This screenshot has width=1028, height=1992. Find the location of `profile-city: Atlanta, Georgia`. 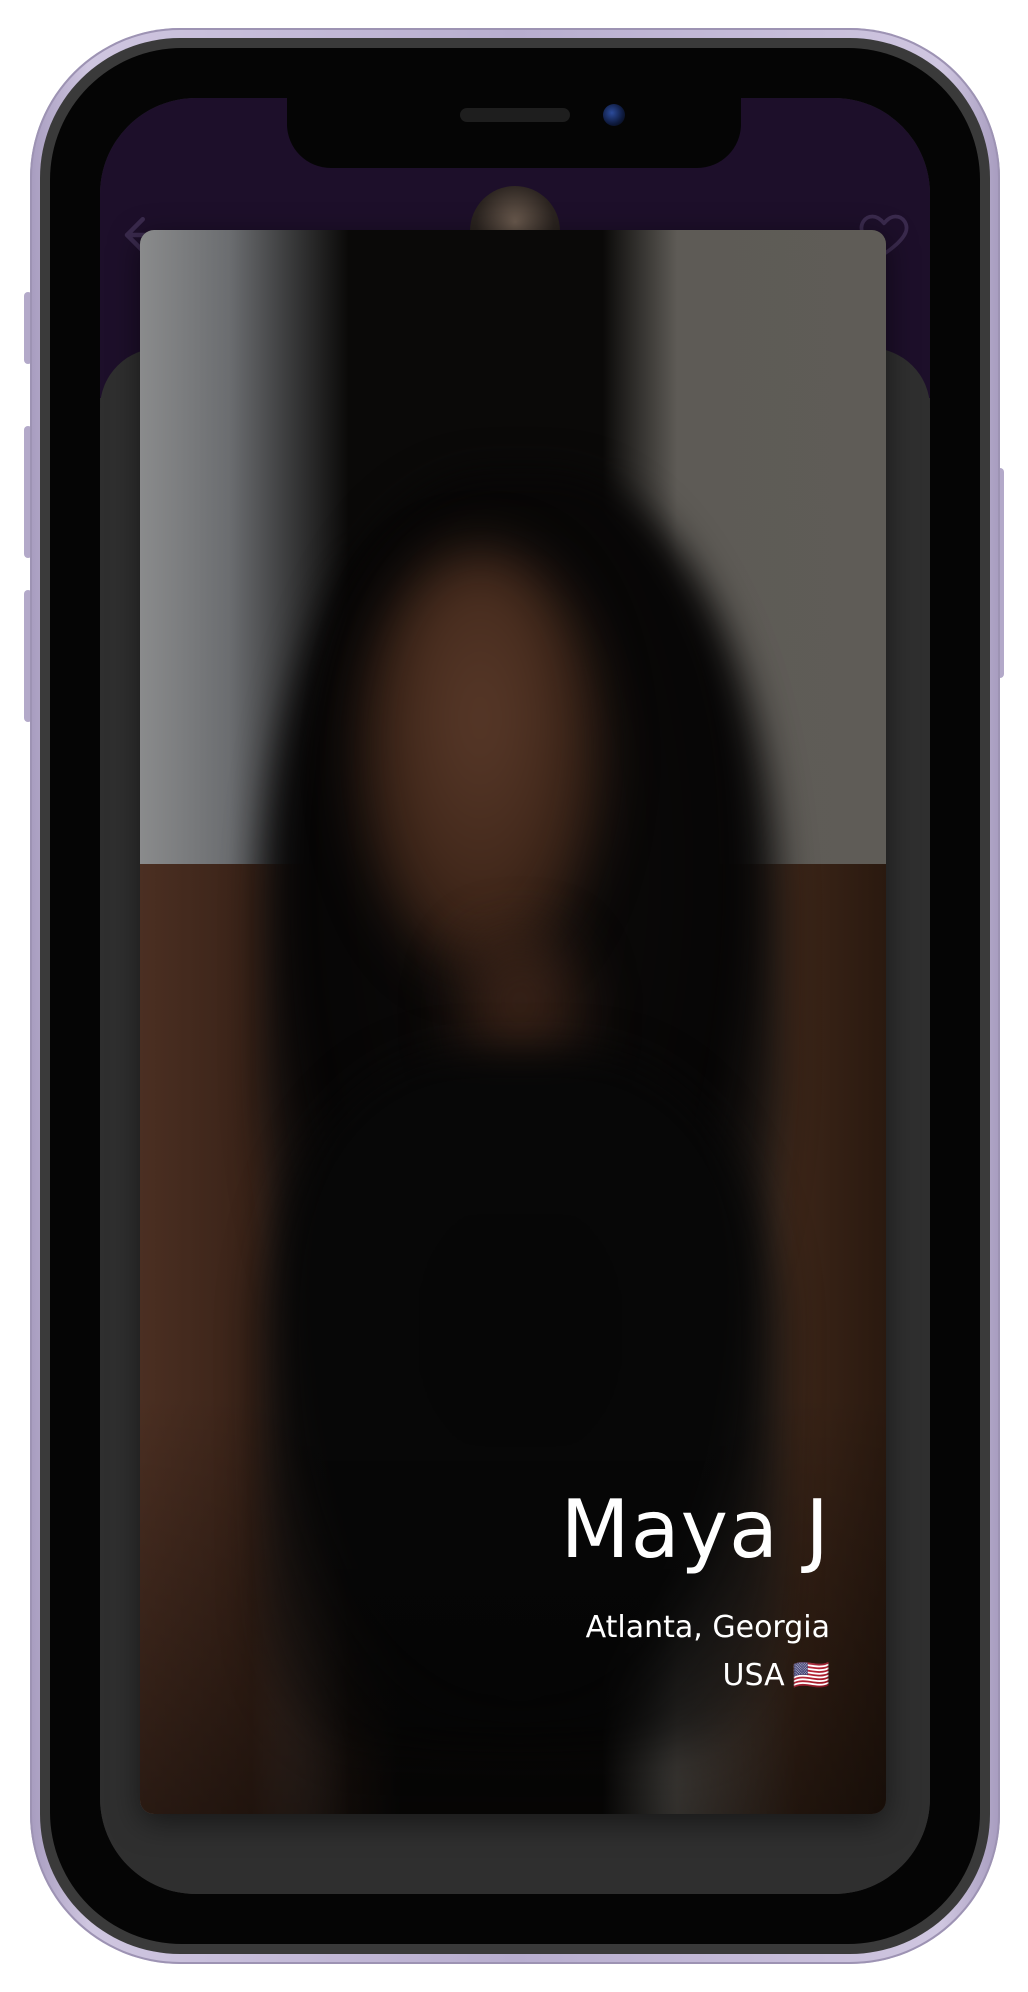

profile-city: Atlanta, Georgia is located at coordinates (707, 1627).